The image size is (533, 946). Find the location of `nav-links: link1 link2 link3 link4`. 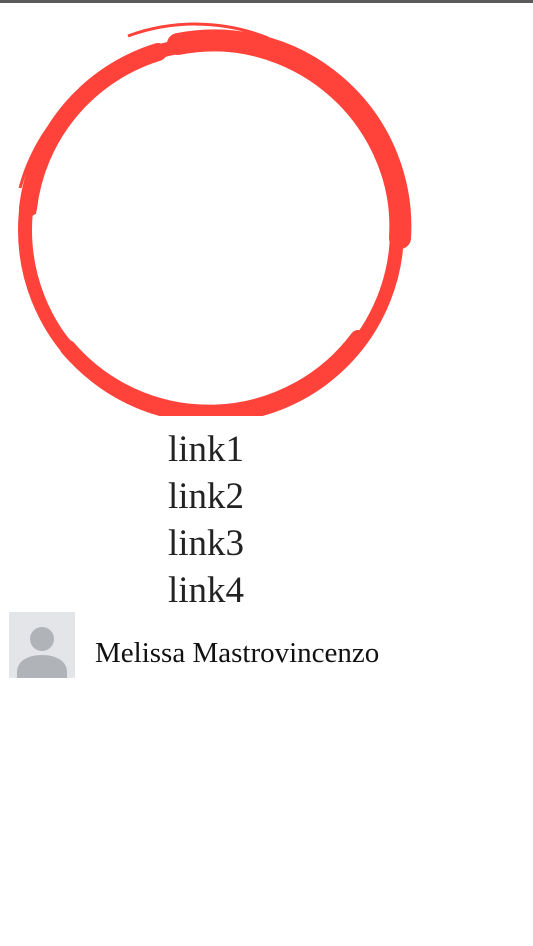

nav-links: link1 link2 link3 link4 is located at coordinates (268, 520).